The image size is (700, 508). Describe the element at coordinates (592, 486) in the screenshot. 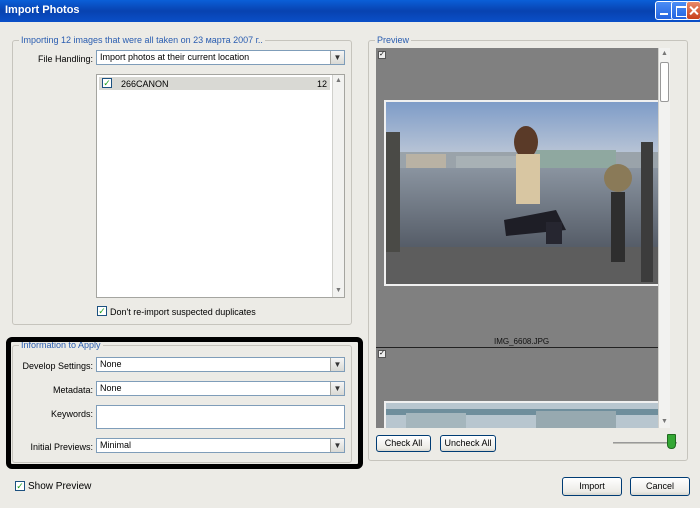

I see `import-button: Import` at that location.